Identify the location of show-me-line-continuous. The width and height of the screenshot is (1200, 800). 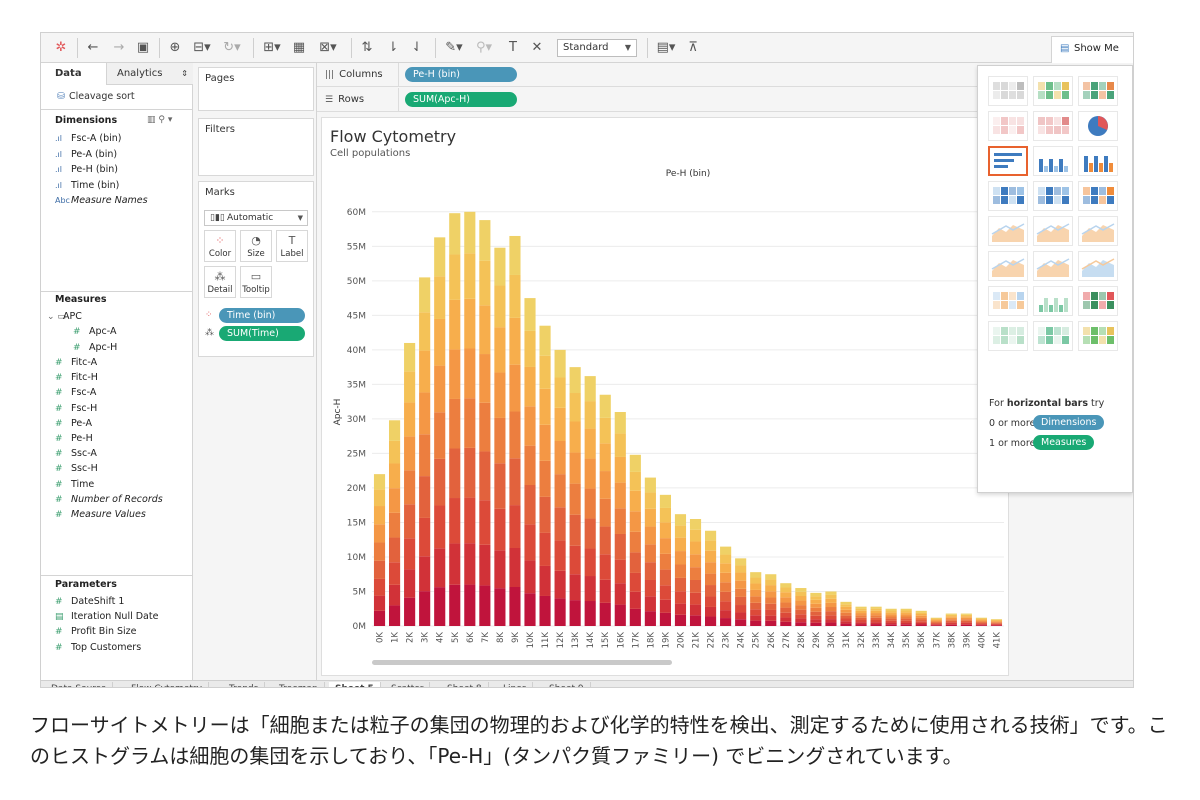
(1008, 231).